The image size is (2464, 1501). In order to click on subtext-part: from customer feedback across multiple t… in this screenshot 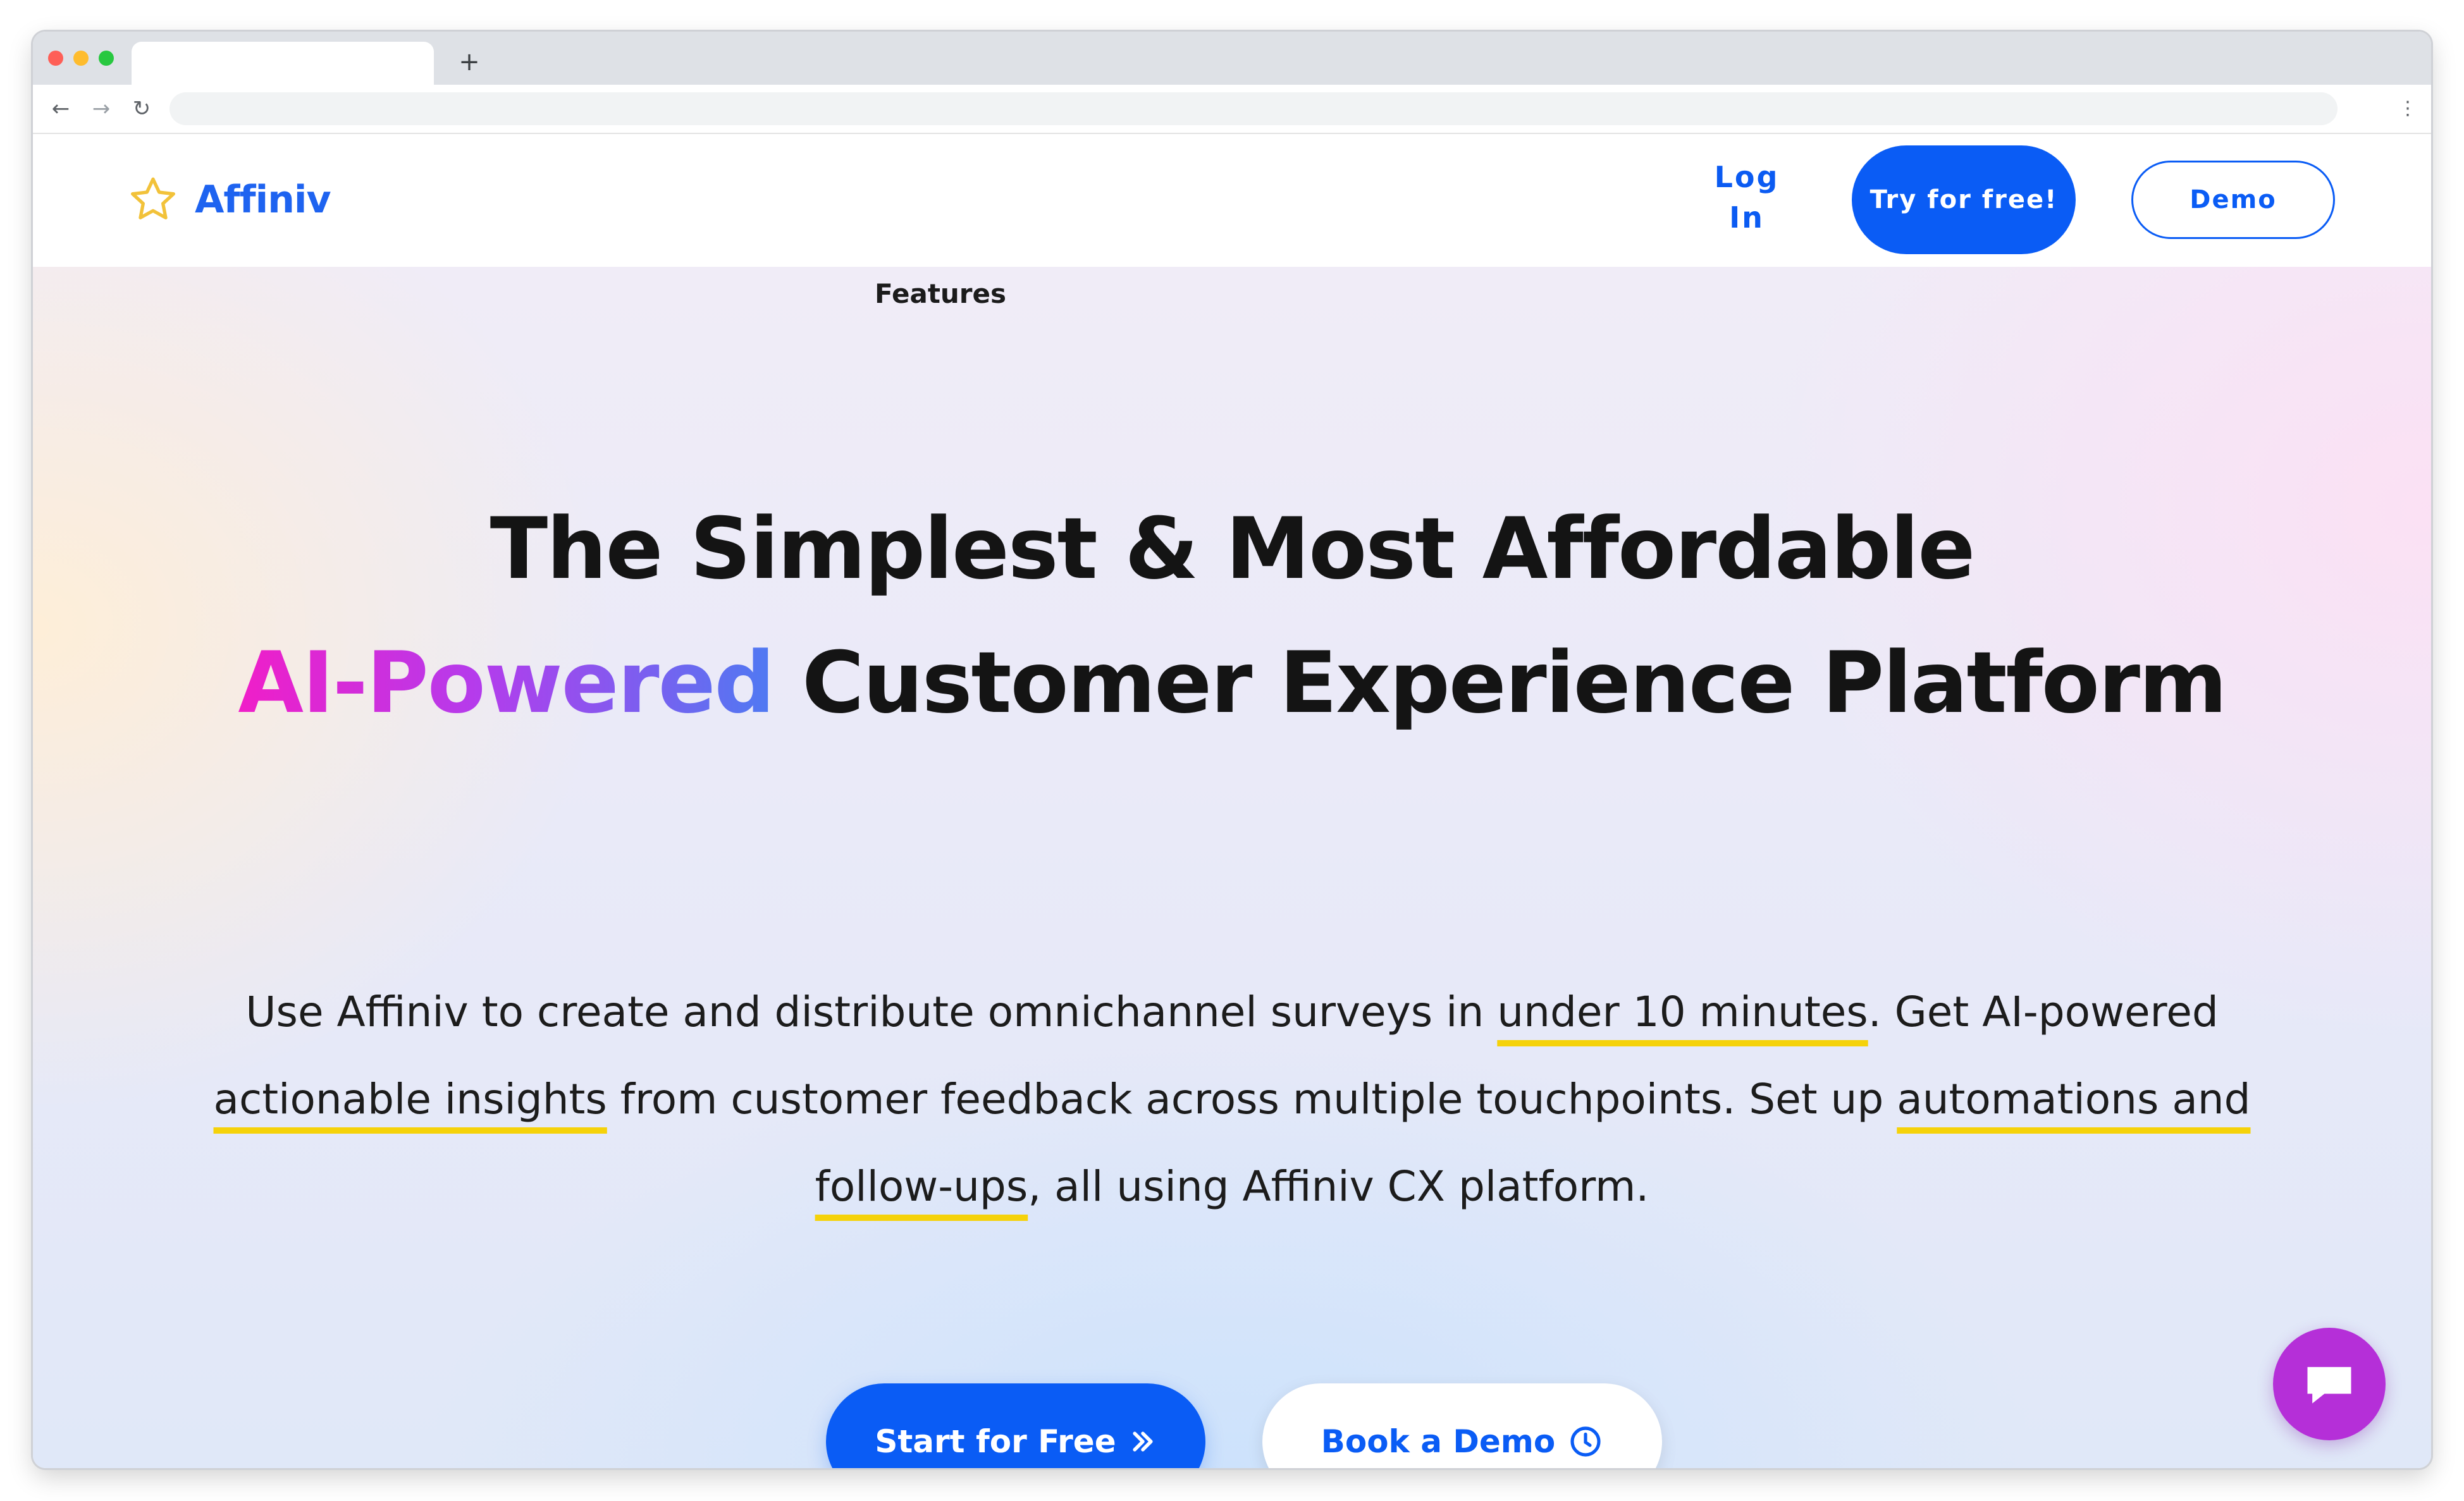, I will do `click(1252, 1099)`.